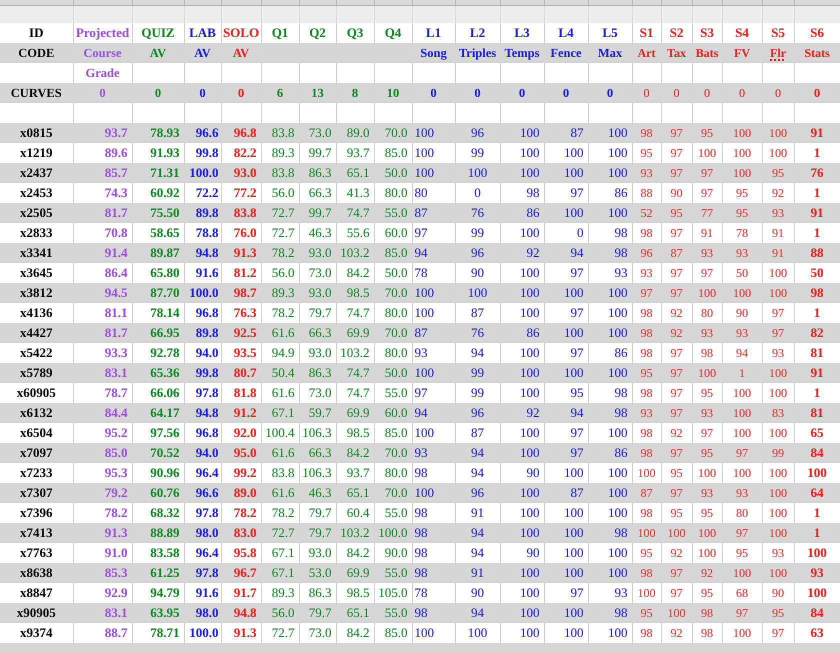 The image size is (840, 653). Describe the element at coordinates (358, 272) in the screenshot. I see `table-cell: 84.2` at that location.